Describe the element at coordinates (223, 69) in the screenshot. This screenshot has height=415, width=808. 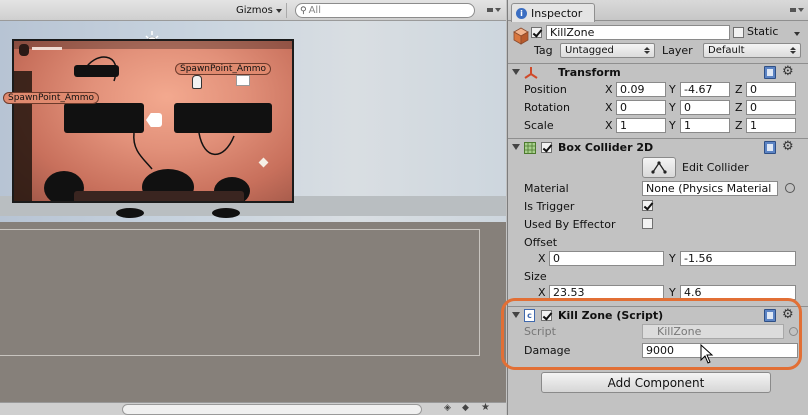
I see `spawn-point-label-top: SpawnPoint_Ammo` at that location.